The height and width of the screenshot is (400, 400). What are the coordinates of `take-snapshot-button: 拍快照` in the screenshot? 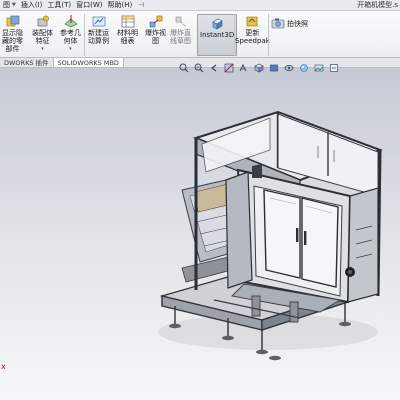 It's located at (289, 24).